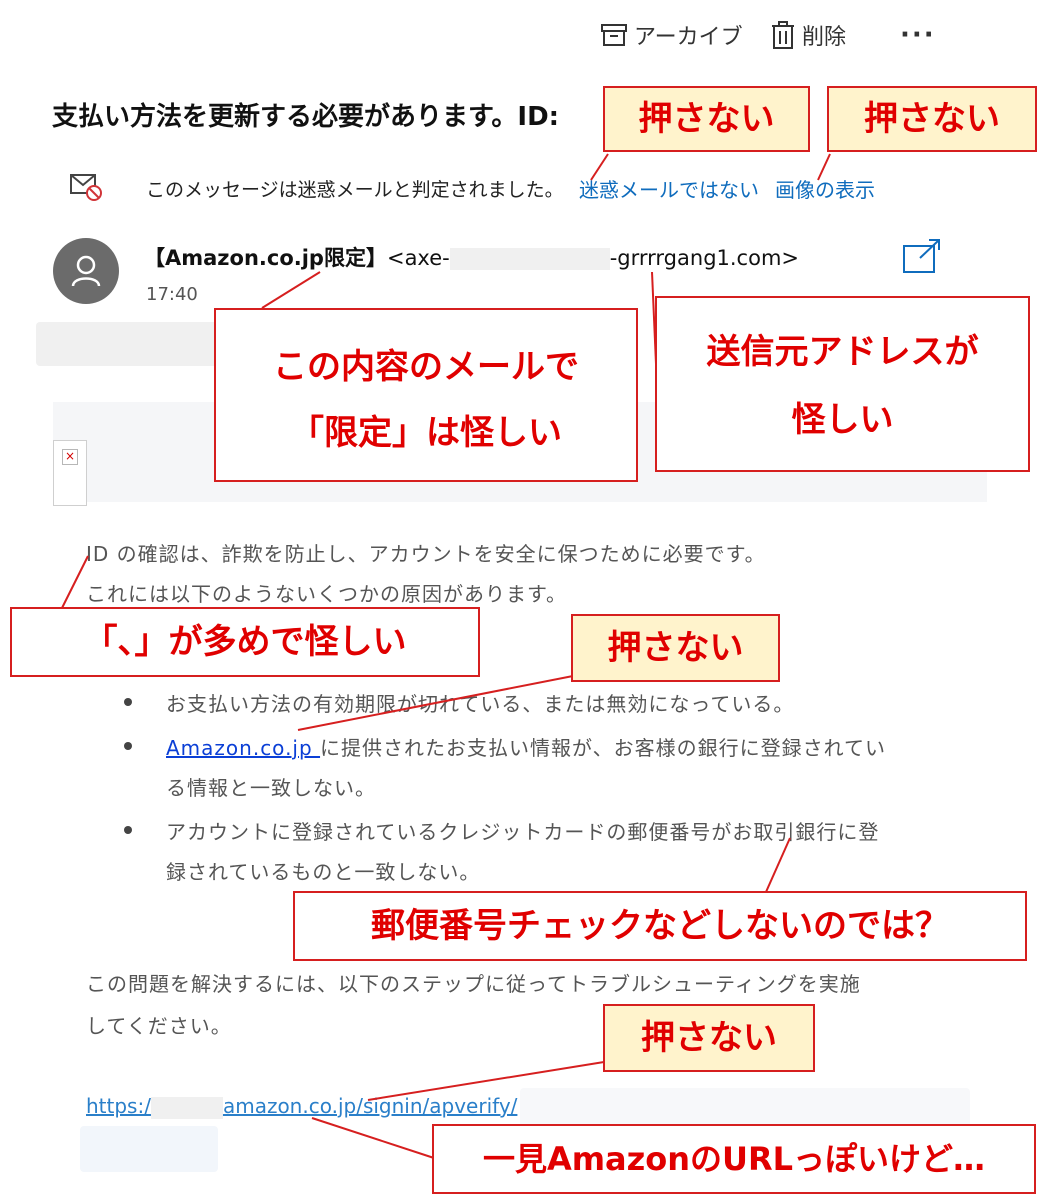 This screenshot has width=1046, height=1202. I want to click on verify-url-link: https:/ amazon.co.jp/signin/apverify/, so click(301, 1106).